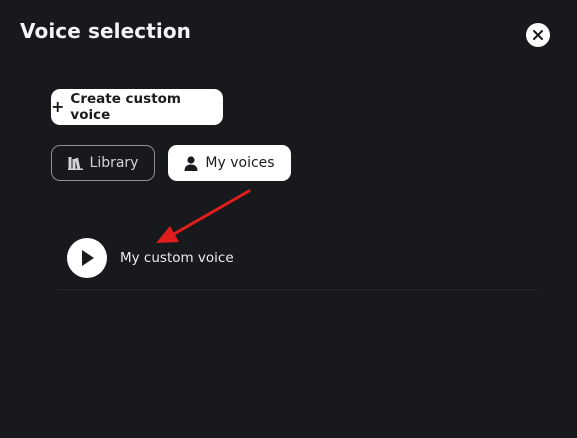  I want to click on modal-title: Voice selection, so click(106, 31).